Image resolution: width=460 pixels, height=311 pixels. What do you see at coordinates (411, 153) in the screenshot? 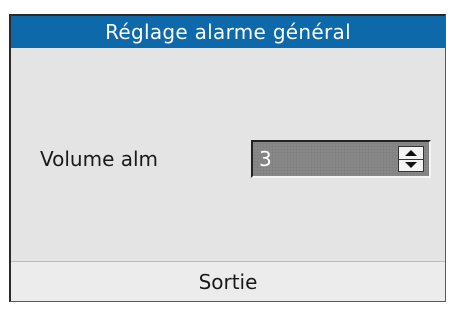
I see `triangle-up-icon` at bounding box center [411, 153].